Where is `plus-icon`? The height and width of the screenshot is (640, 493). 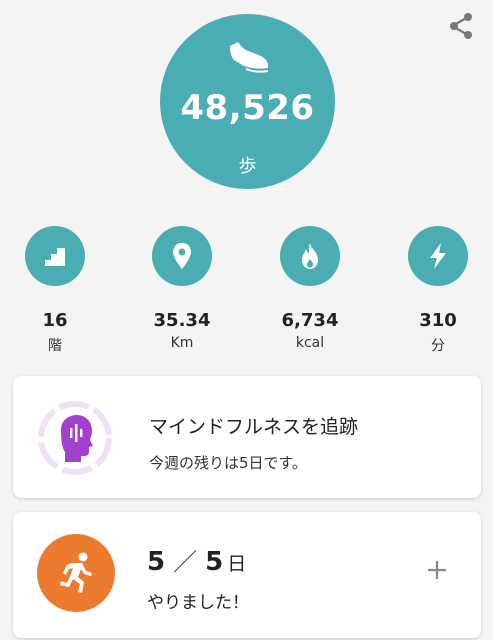 plus-icon is located at coordinates (437, 570).